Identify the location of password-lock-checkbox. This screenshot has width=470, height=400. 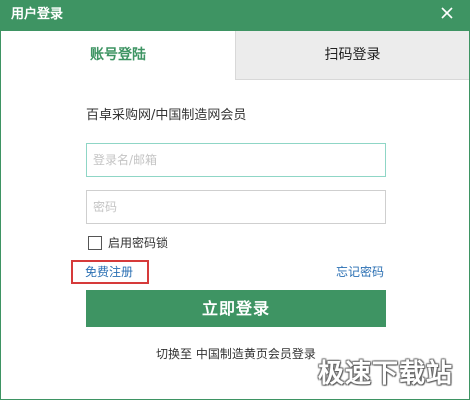
(95, 243).